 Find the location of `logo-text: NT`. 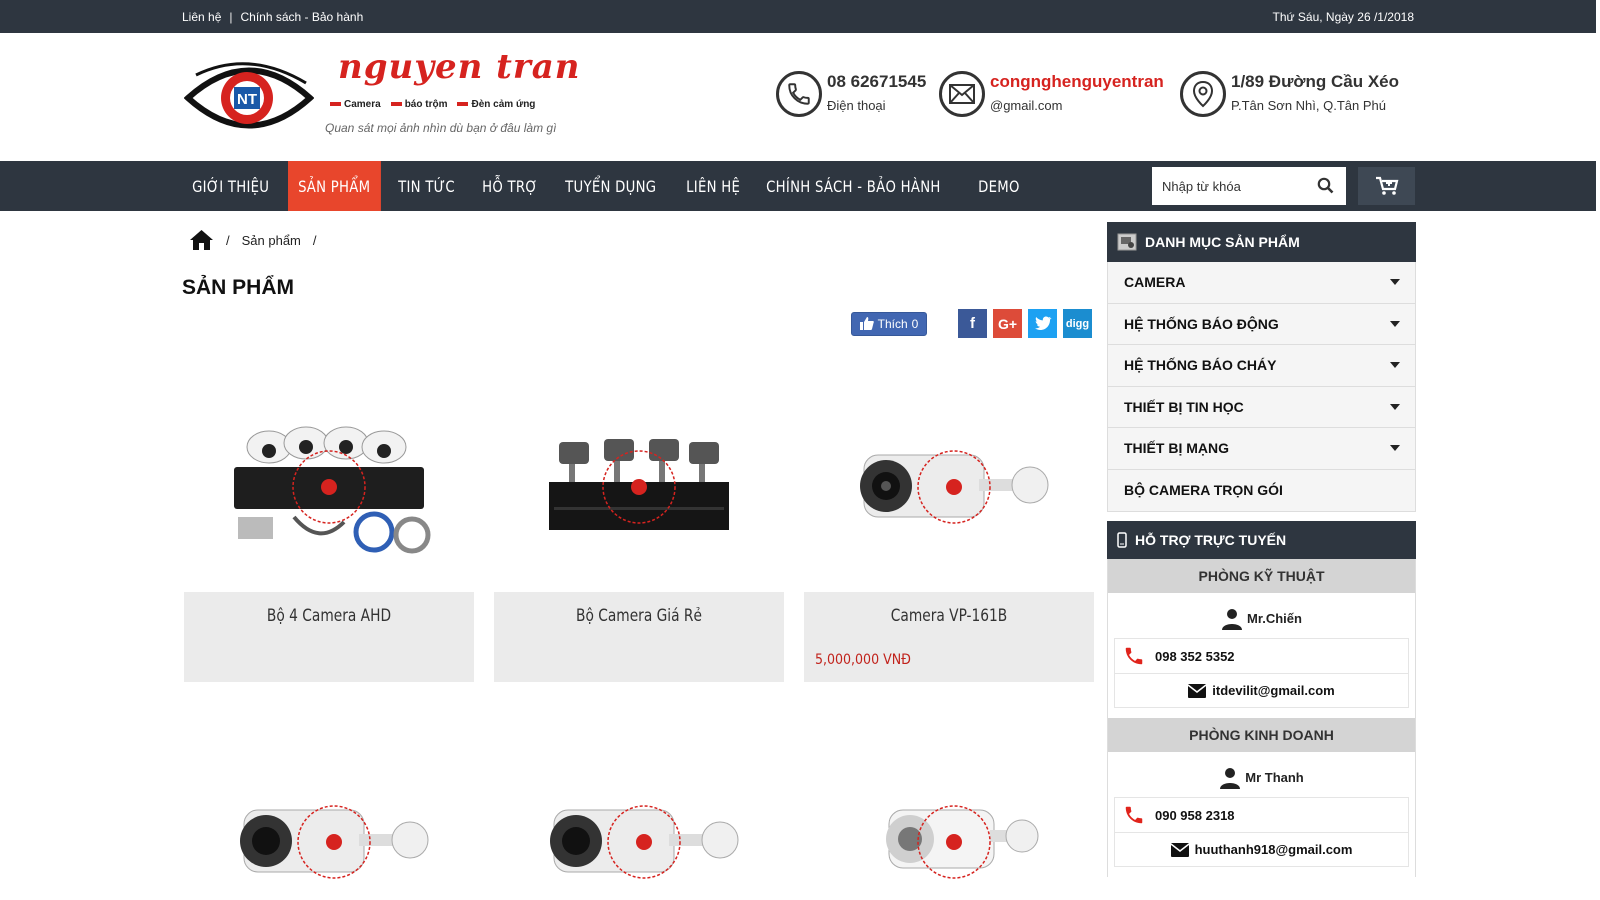

logo-text: NT is located at coordinates (247, 99).